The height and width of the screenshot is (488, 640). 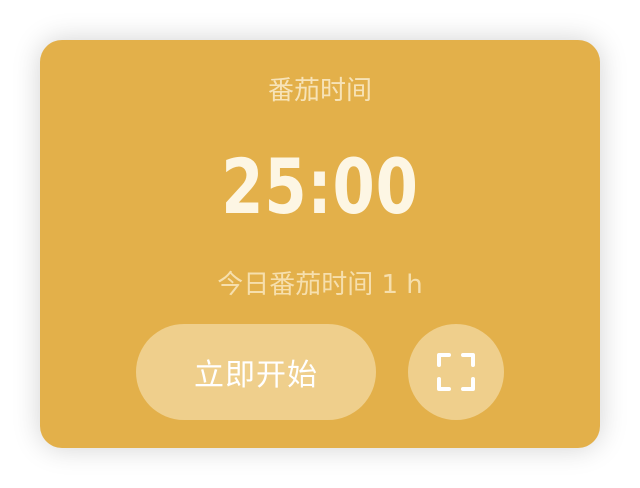 I want to click on fullscreen-icon, so click(x=456, y=372).